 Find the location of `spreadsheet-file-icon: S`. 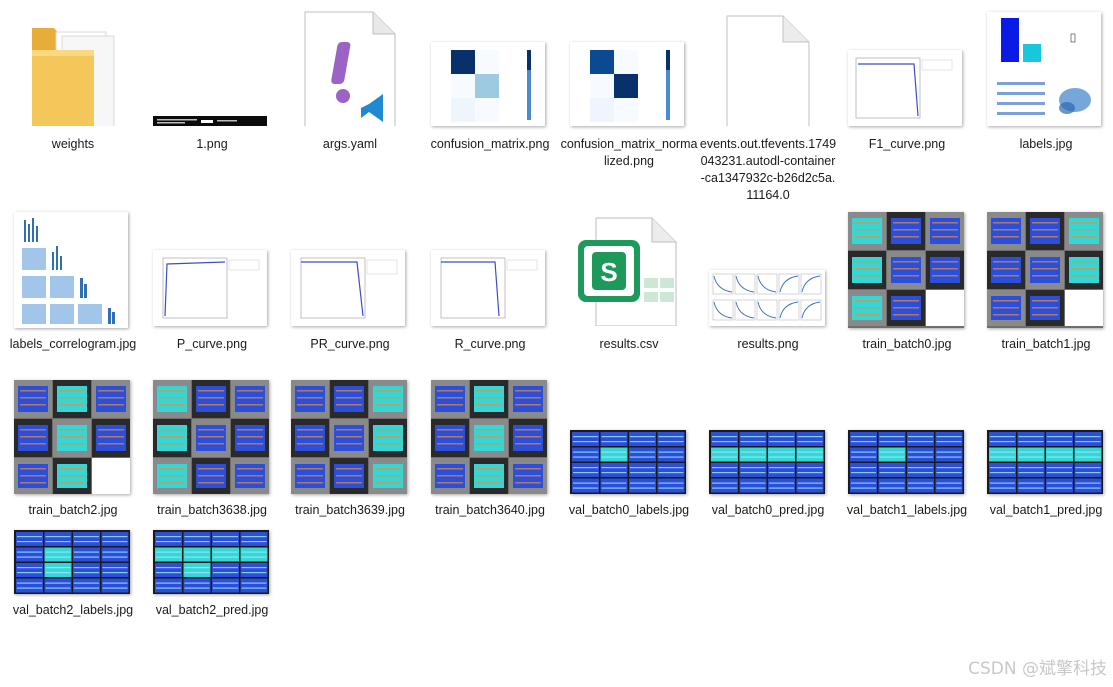

spreadsheet-file-icon: S is located at coordinates (629, 267).